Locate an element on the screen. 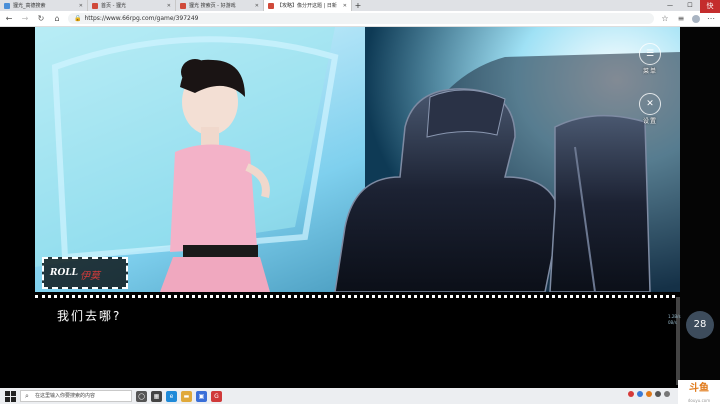  download-speed: 0B/s is located at coordinates (672, 322).